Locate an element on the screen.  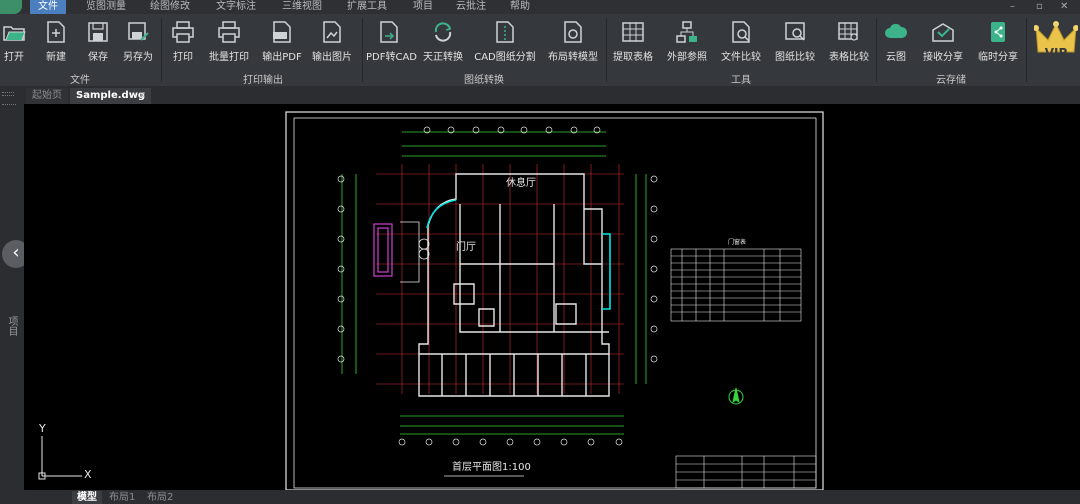
tab-model: 模型 is located at coordinates (87, 497).